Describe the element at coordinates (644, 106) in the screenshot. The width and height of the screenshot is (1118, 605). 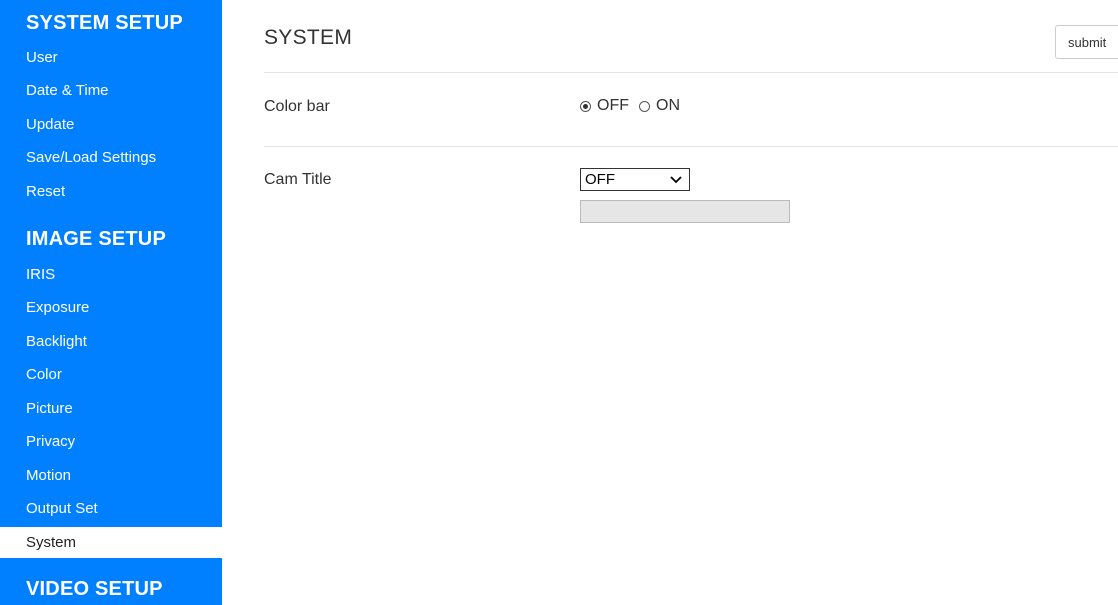
I see `color-bar-on-radio` at that location.